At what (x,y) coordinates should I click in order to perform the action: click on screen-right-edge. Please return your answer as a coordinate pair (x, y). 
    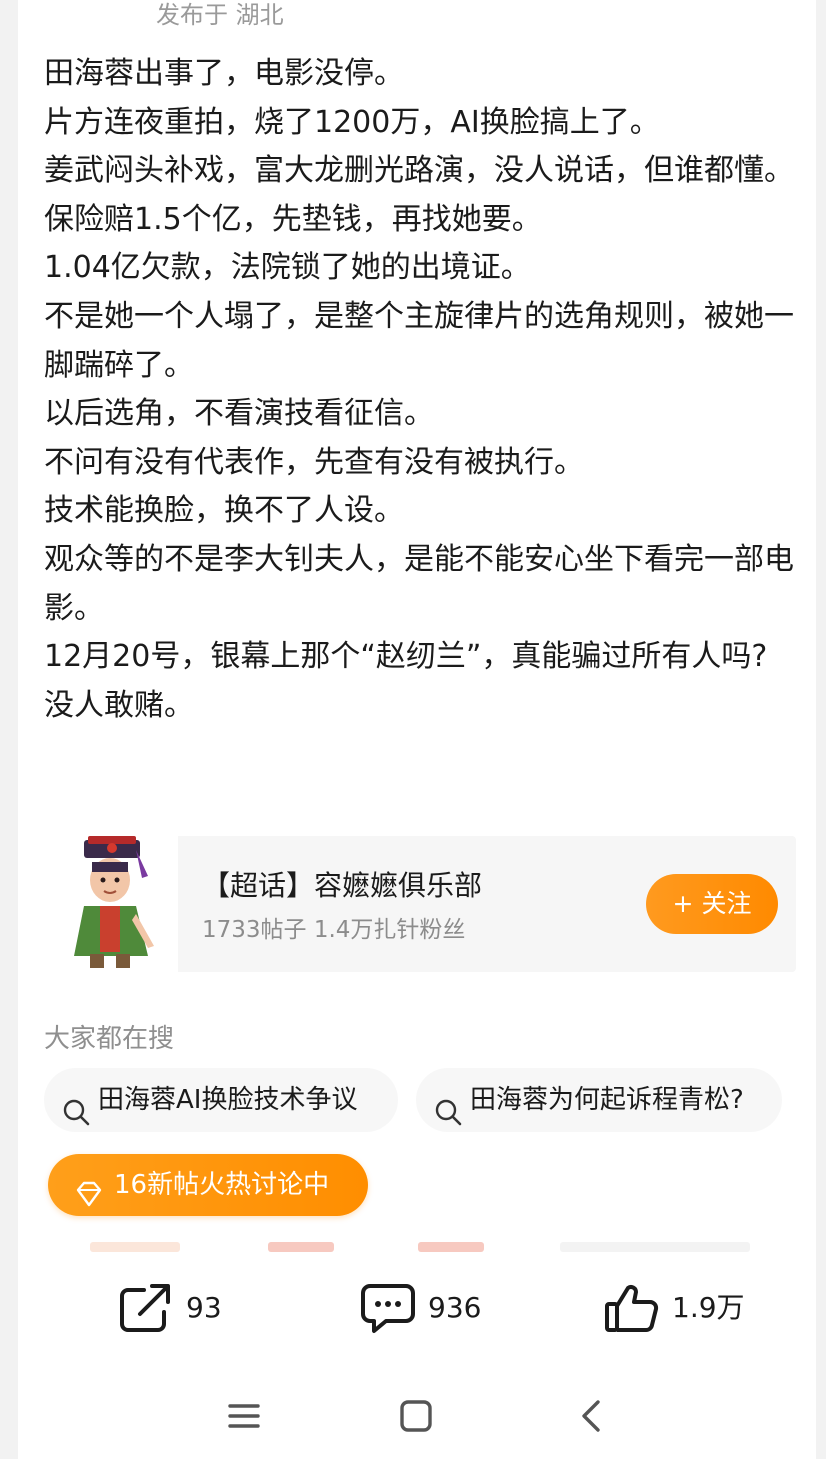
    Looking at the image, I should click on (821, 729).